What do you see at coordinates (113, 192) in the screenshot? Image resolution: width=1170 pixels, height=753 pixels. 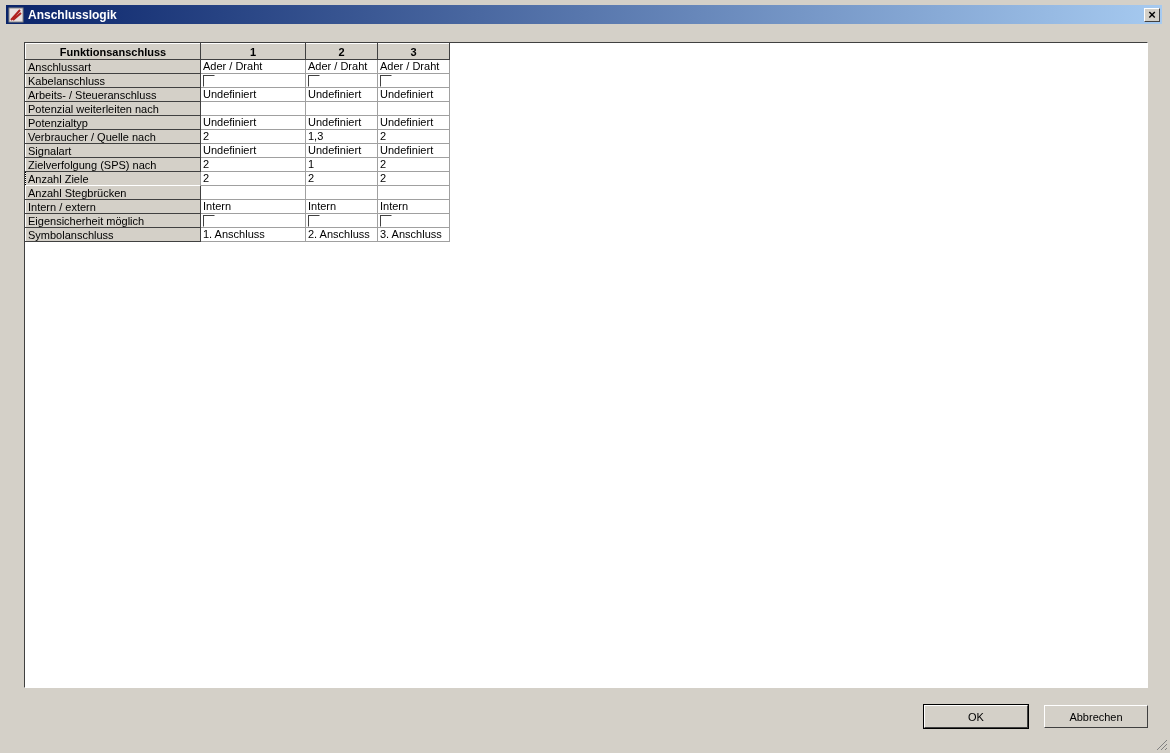 I see `row-header: Anzahl Stegbrücken` at bounding box center [113, 192].